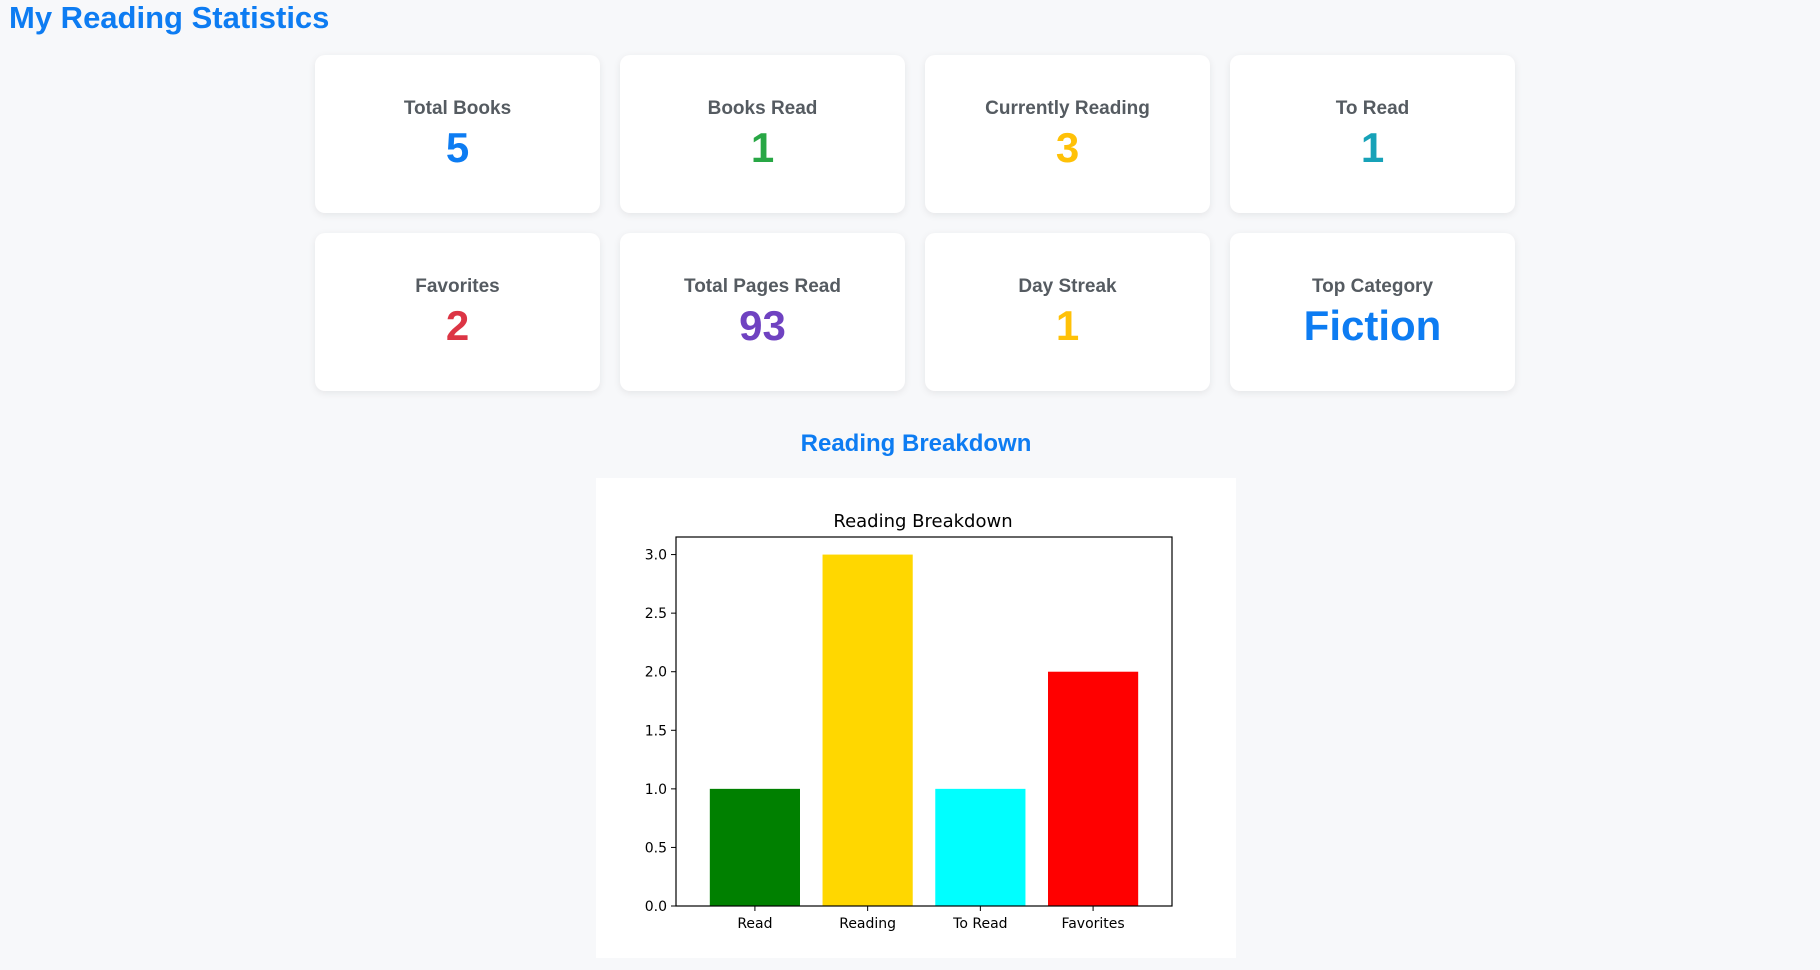  What do you see at coordinates (457, 108) in the screenshot?
I see `stat-label: Total Books` at bounding box center [457, 108].